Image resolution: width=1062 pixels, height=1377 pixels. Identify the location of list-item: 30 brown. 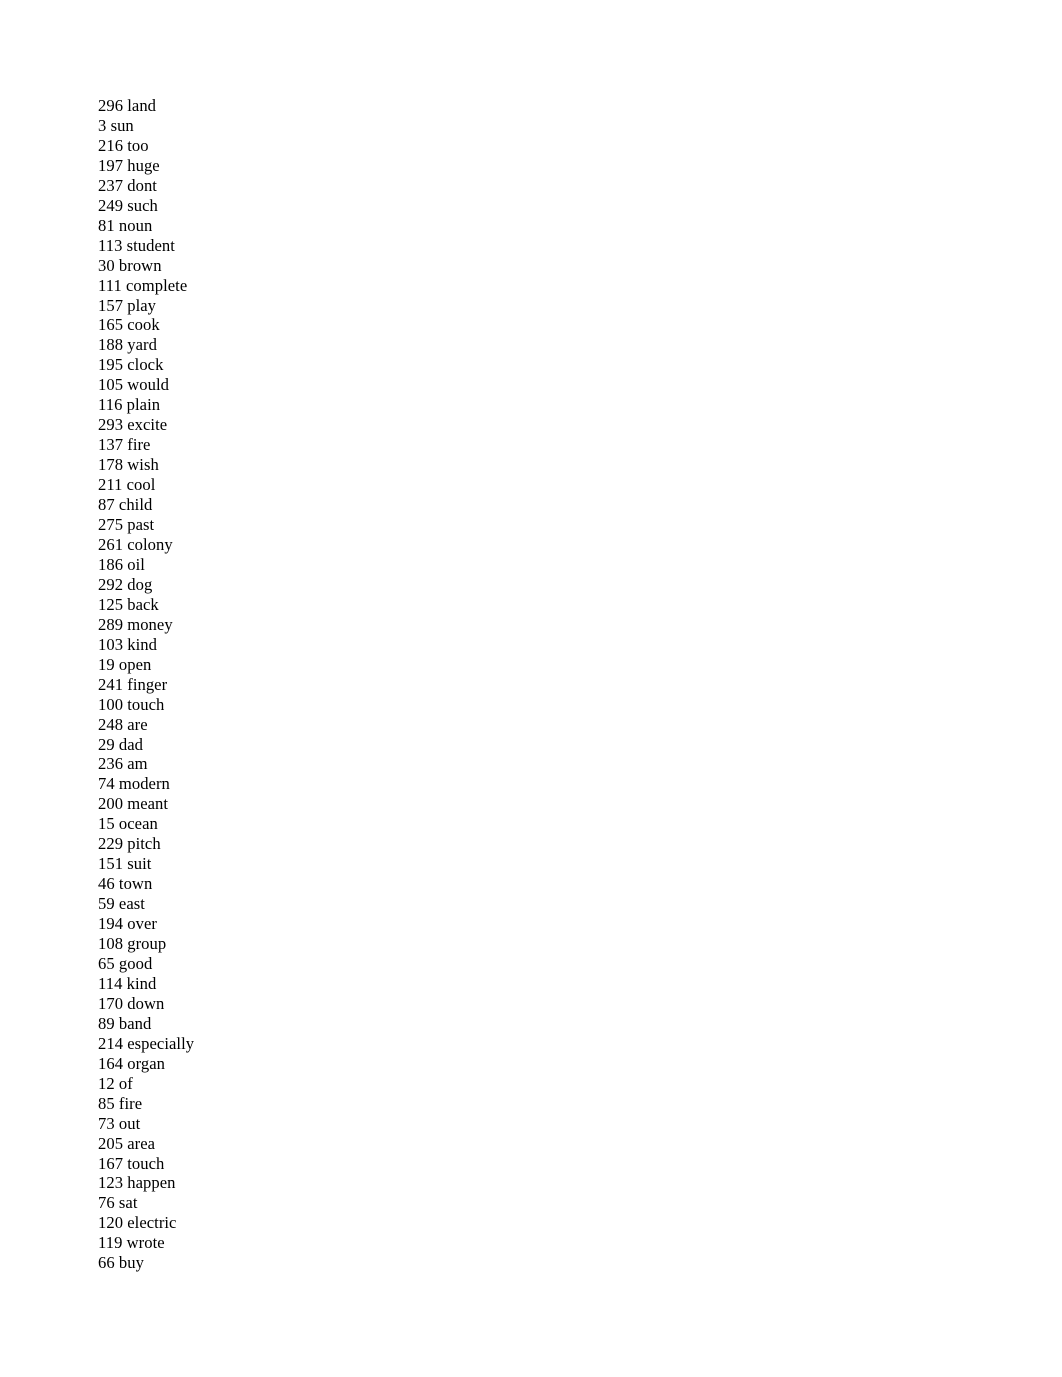
(146, 266).